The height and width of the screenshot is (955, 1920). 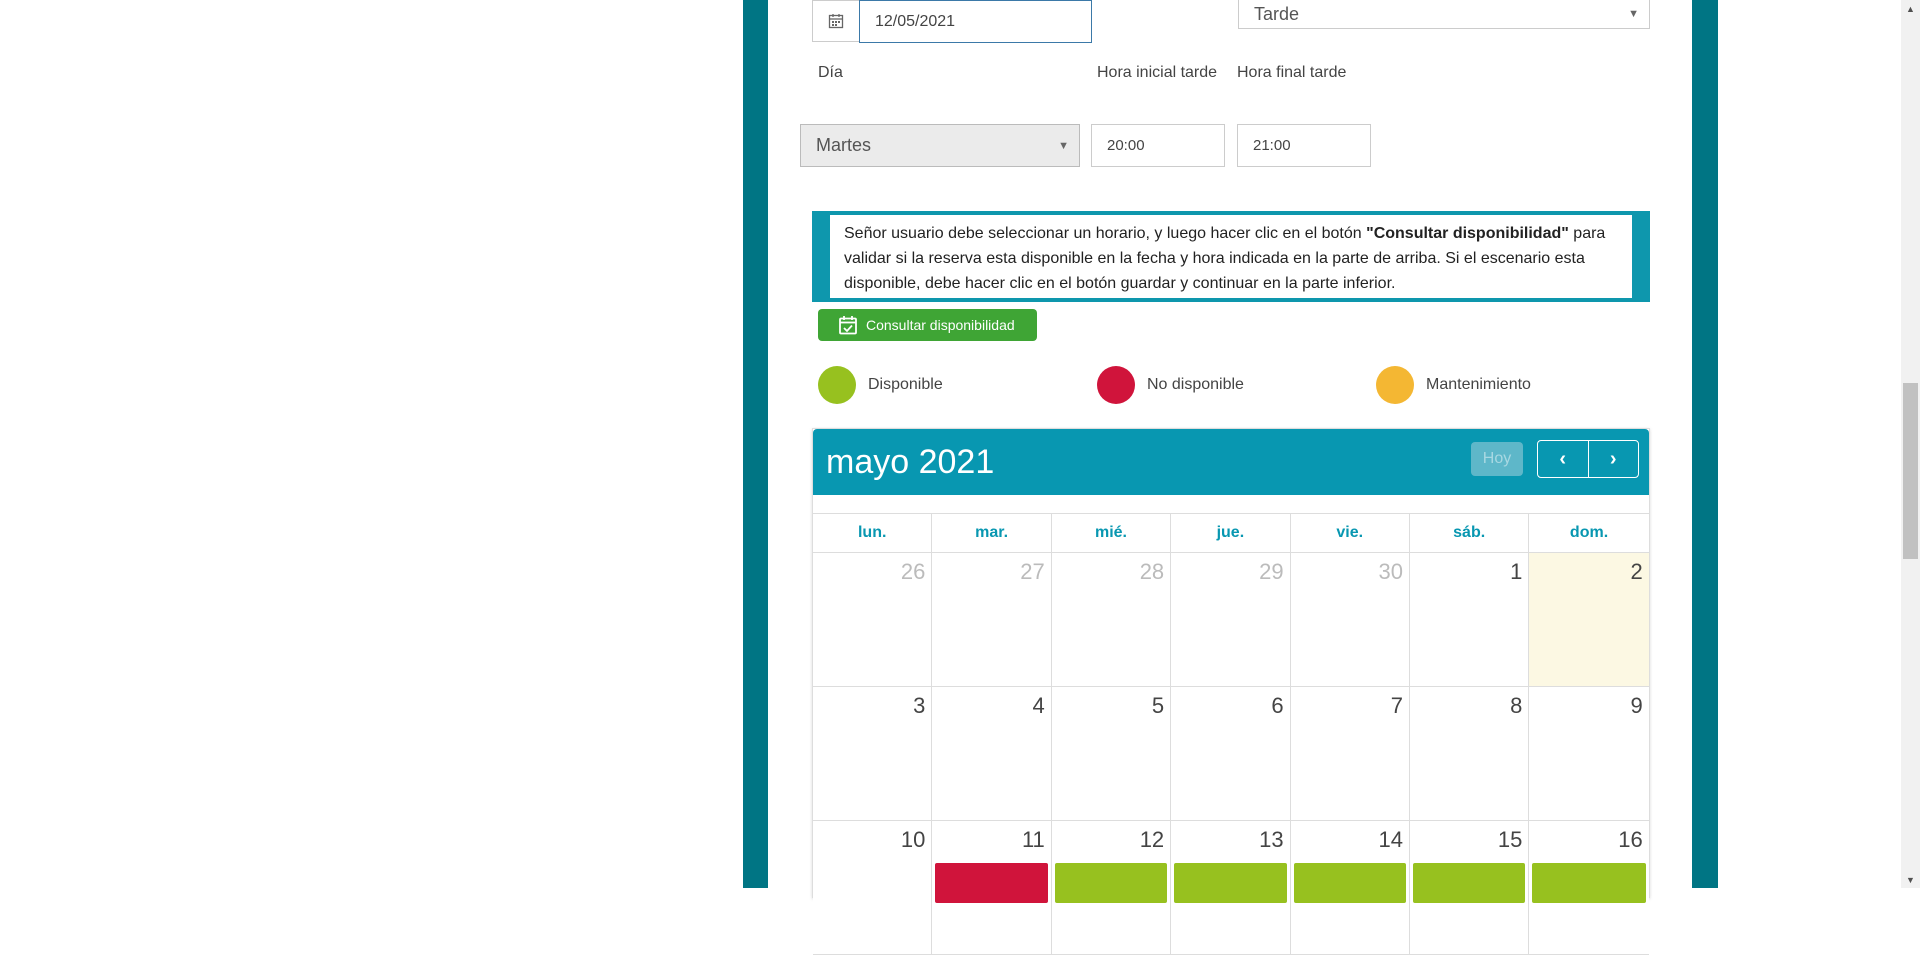 I want to click on scroll-up-icon: ▲, so click(x=1910, y=8).